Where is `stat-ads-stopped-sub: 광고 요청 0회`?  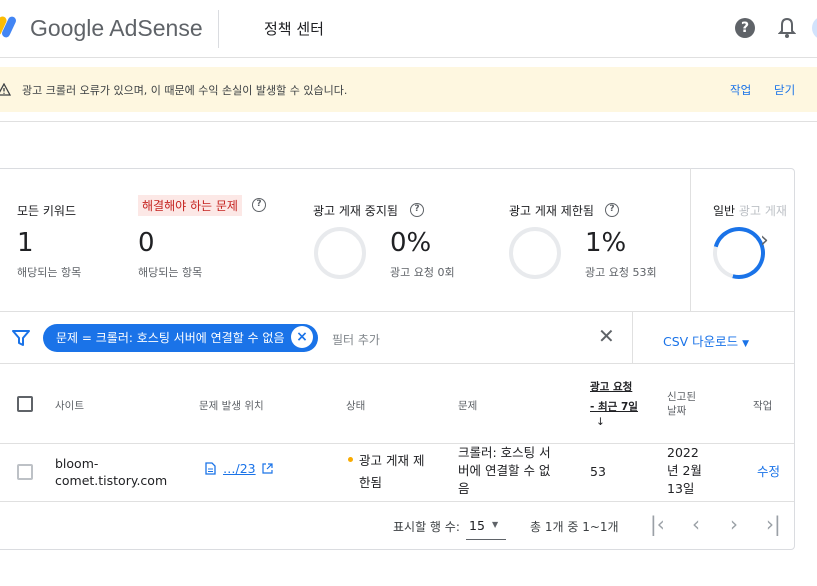 stat-ads-stopped-sub: 광고 요청 0회 is located at coordinates (422, 272).